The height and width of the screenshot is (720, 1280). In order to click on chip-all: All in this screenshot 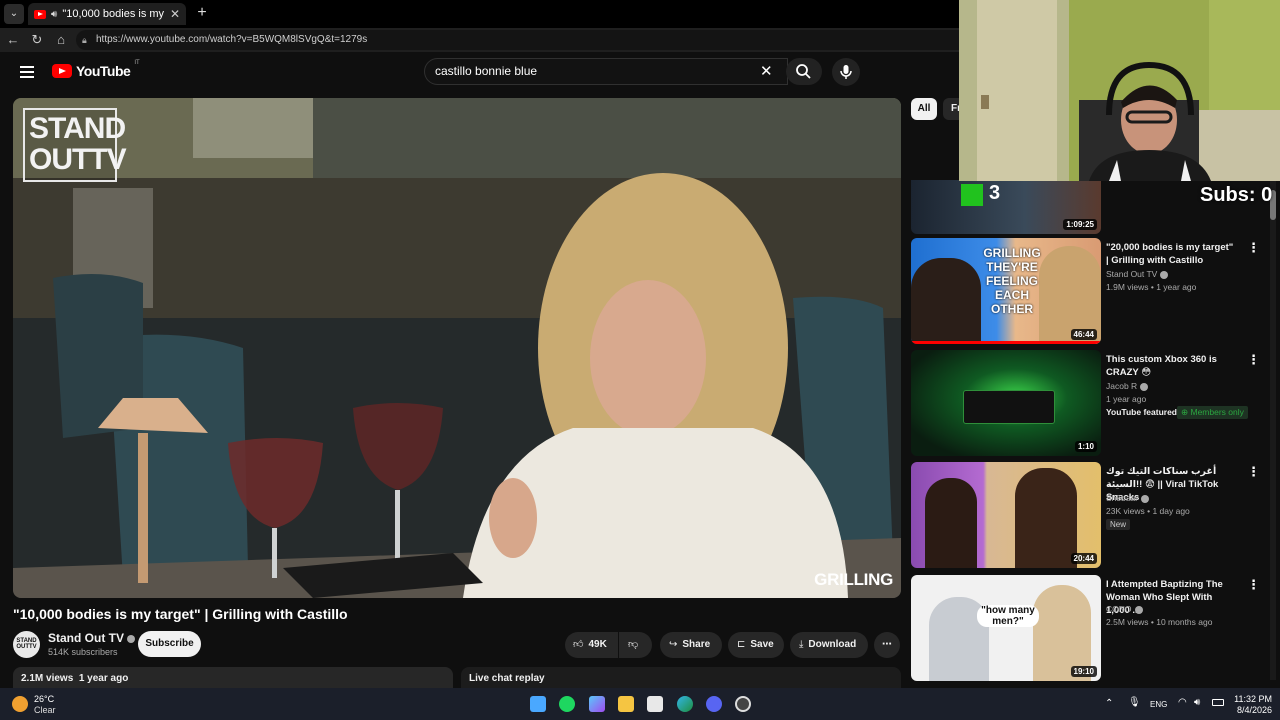, I will do `click(924, 109)`.